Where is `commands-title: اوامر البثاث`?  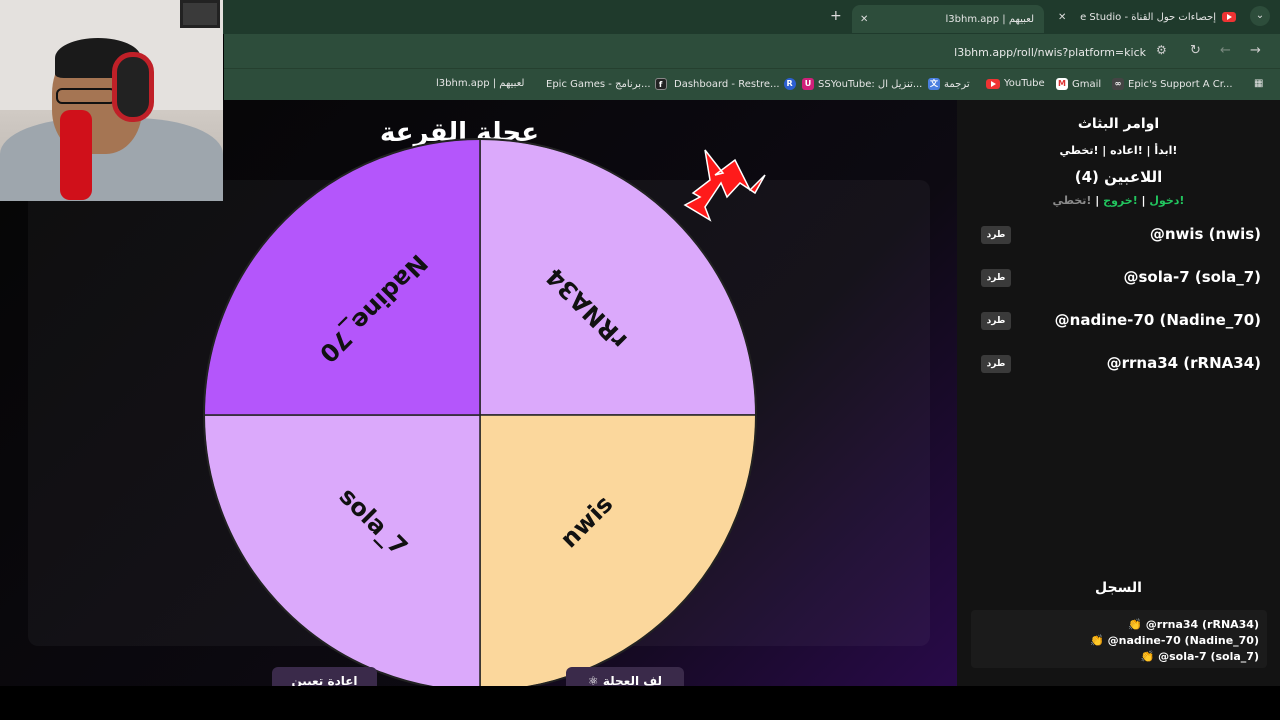 commands-title: اوامر البثاث is located at coordinates (1118, 124).